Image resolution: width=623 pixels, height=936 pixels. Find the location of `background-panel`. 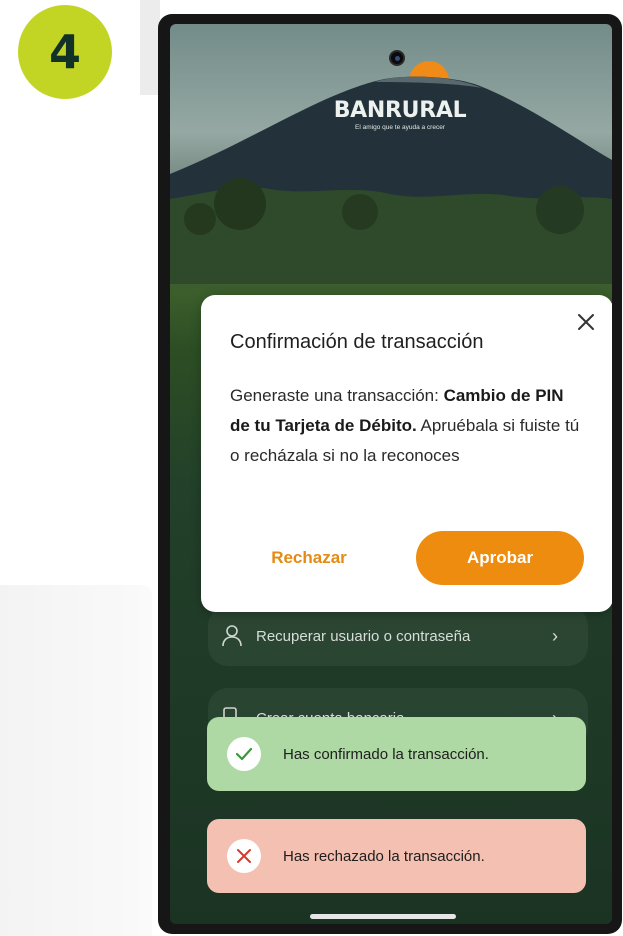

background-panel is located at coordinates (76, 760).